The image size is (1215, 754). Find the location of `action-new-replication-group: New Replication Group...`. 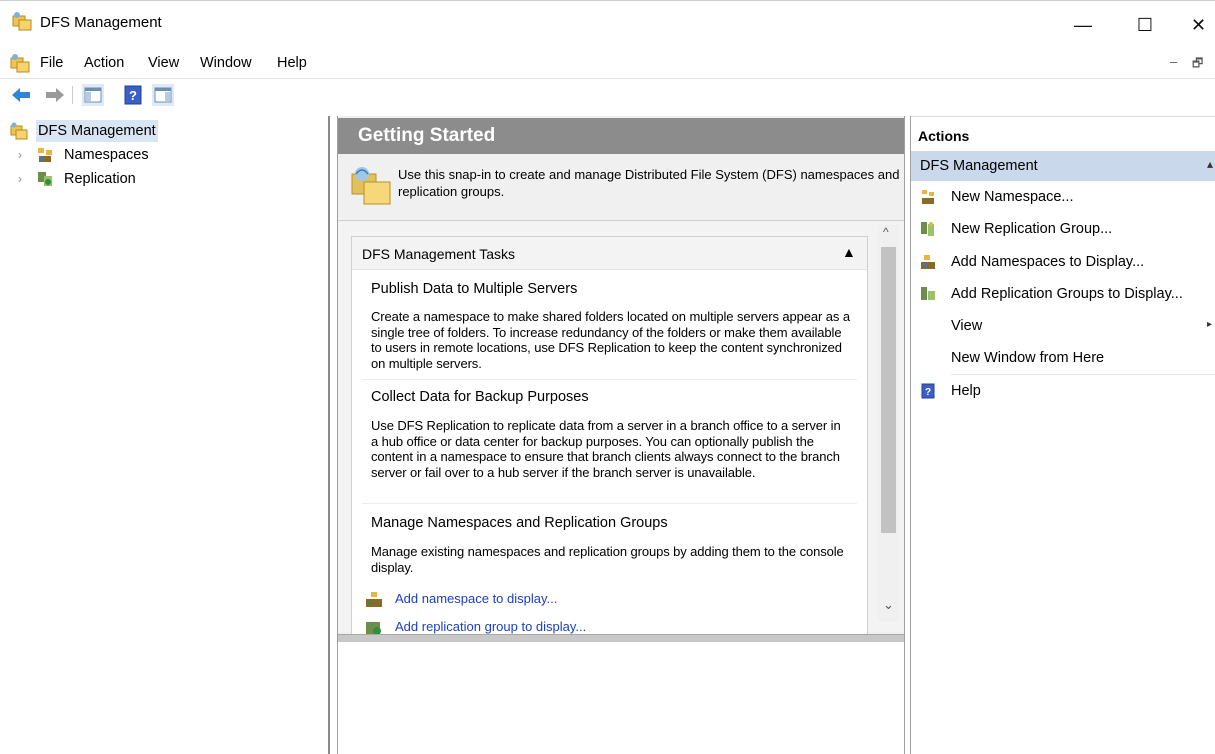

action-new-replication-group: New Replication Group... is located at coordinates (1063, 230).